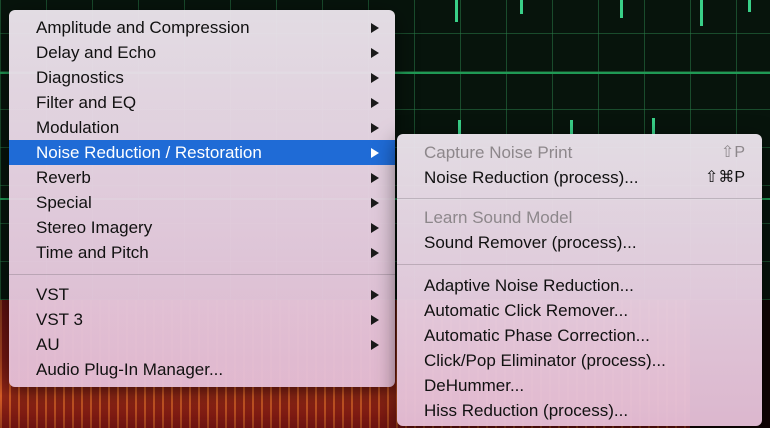  I want to click on menu-item-special: Special, so click(202, 202).